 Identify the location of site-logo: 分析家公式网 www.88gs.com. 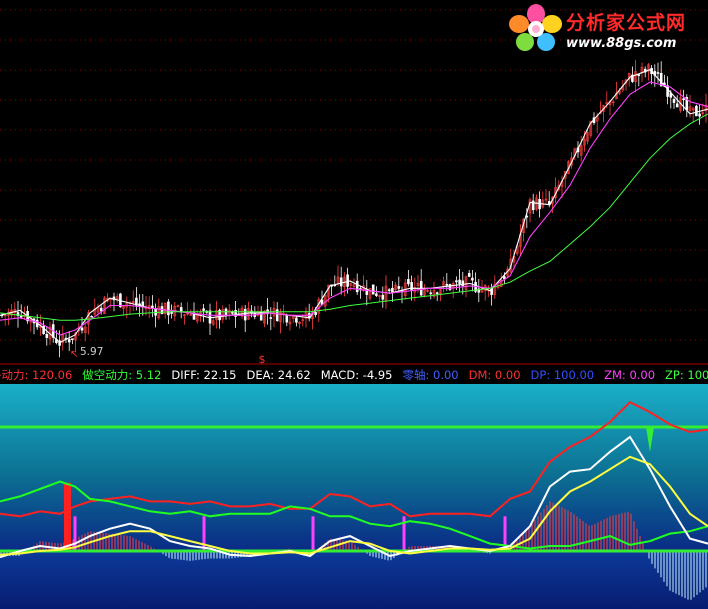
(608, 28).